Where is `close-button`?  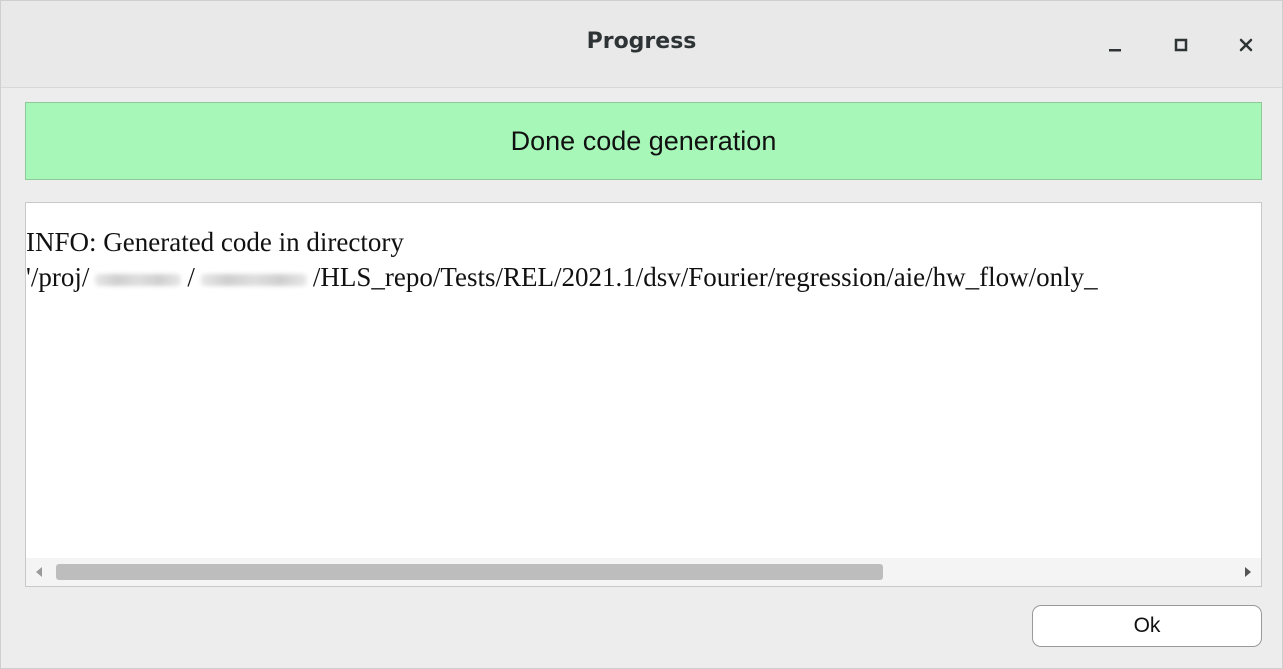 close-button is located at coordinates (1246, 45).